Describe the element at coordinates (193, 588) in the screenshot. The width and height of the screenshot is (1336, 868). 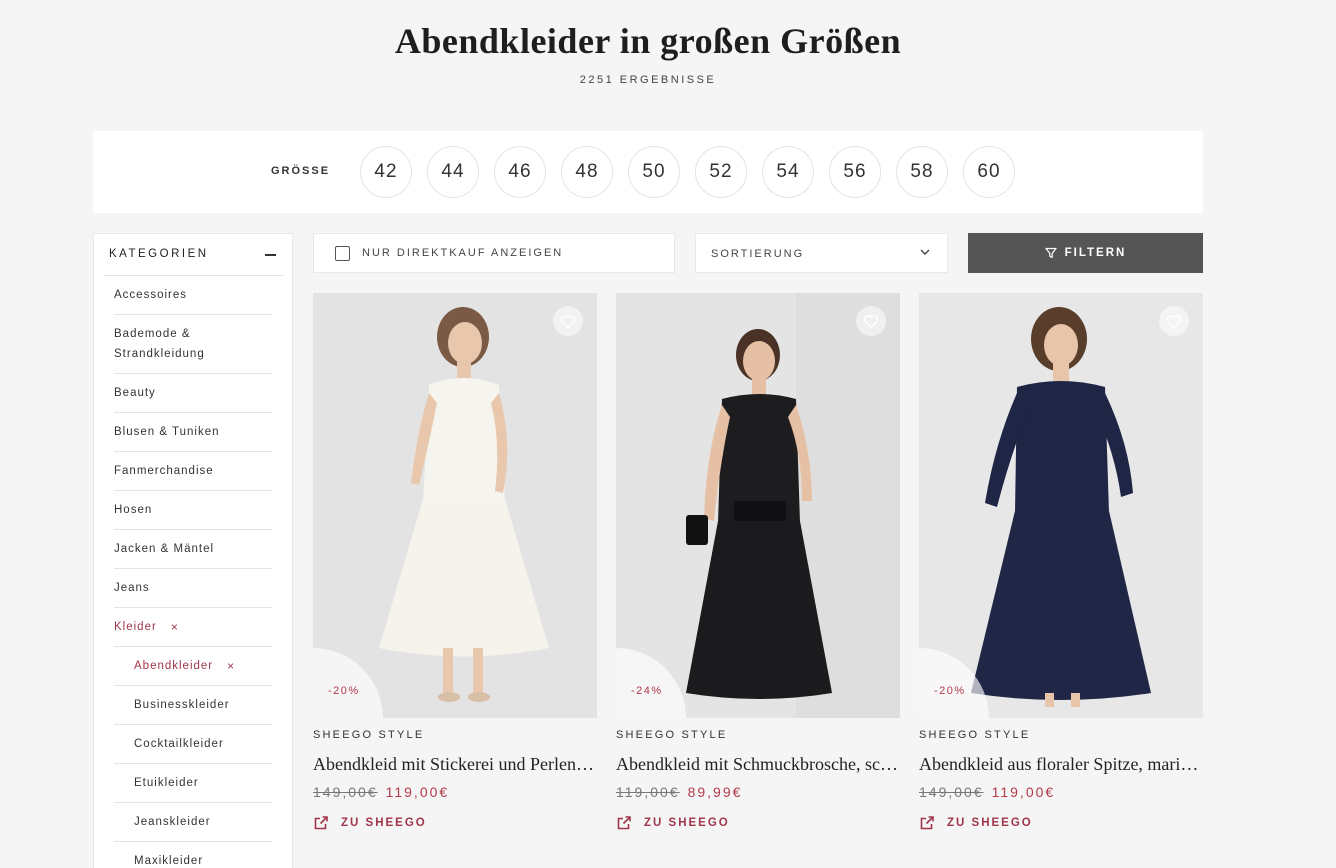
I see `category-item-jeans: Jeans` at that location.